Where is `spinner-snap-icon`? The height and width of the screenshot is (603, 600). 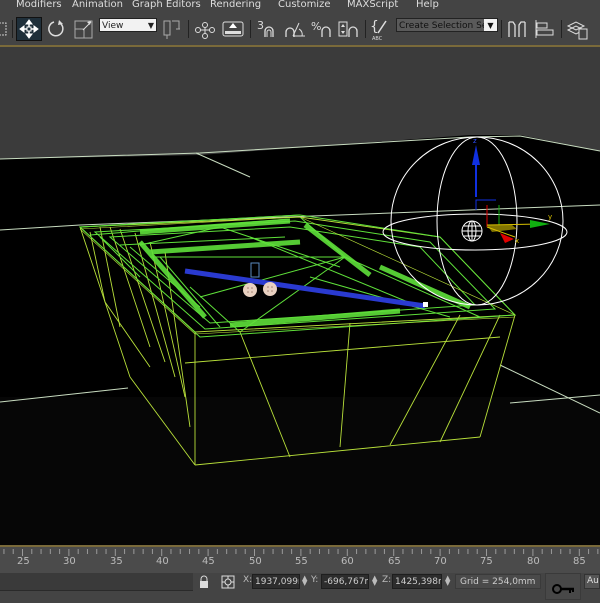
spinner-snap-icon is located at coordinates (348, 29).